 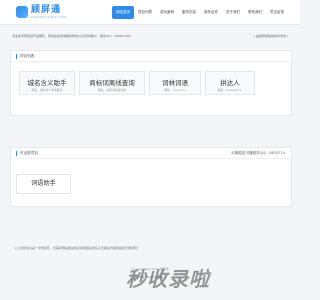 What do you see at coordinates (43, 184) in the screenshot?
I see `for-sale-tile: 词语助手` at bounding box center [43, 184].